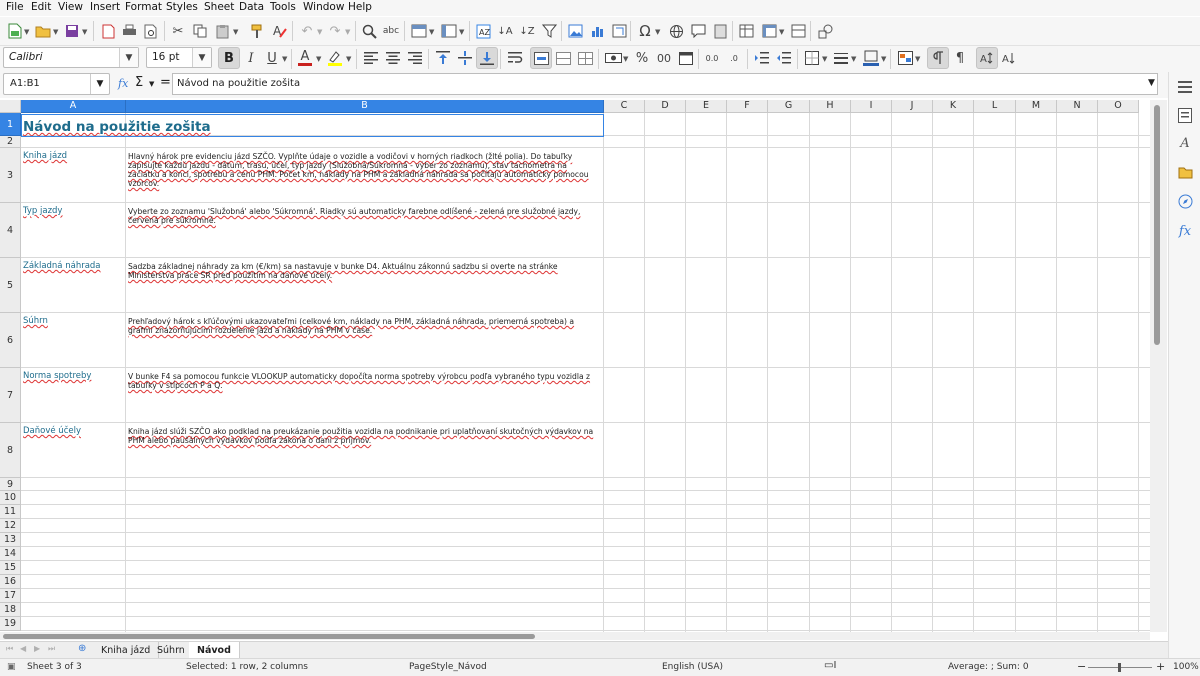  Describe the element at coordinates (165, 82) in the screenshot. I see `formula-icon: =` at that location.